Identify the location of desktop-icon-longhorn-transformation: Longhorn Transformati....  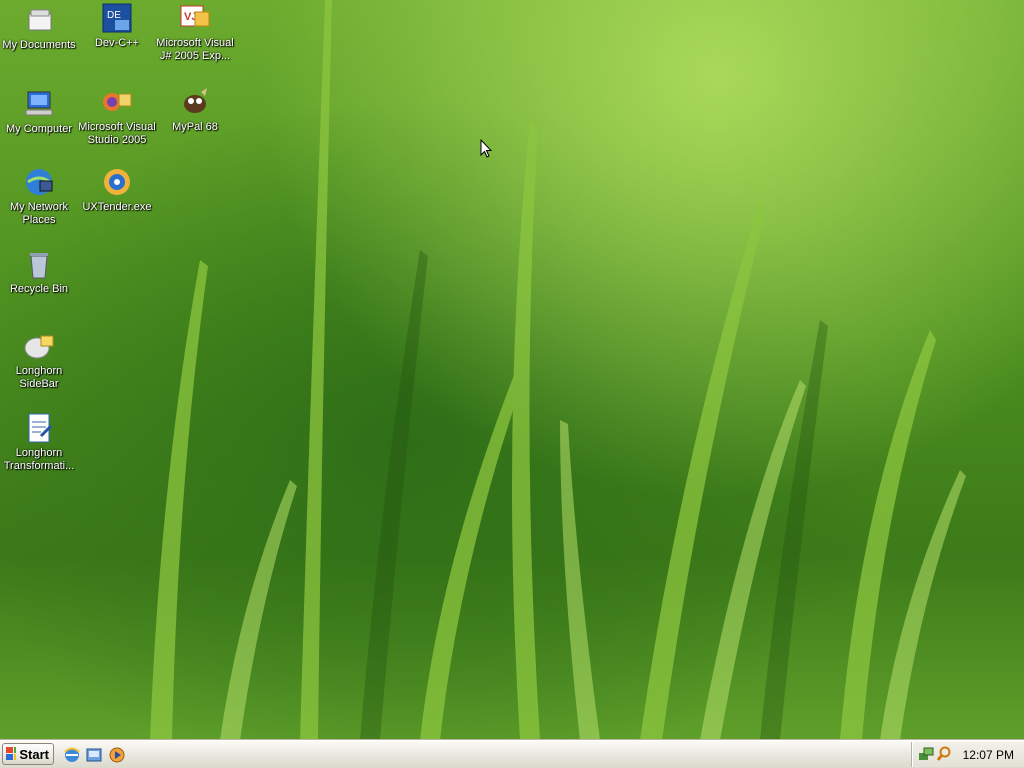
(39, 442).